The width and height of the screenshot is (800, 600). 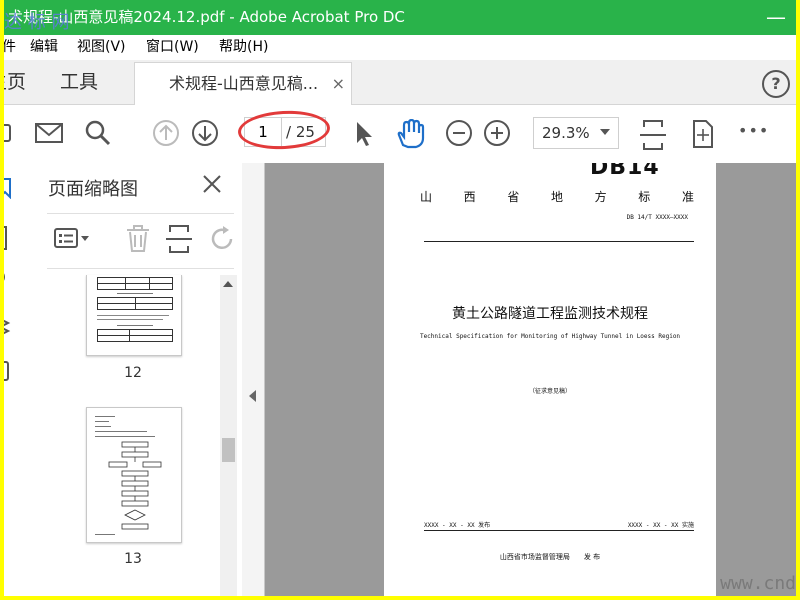 I want to click on draft-note: （征求意见稿）, so click(x=549, y=391).